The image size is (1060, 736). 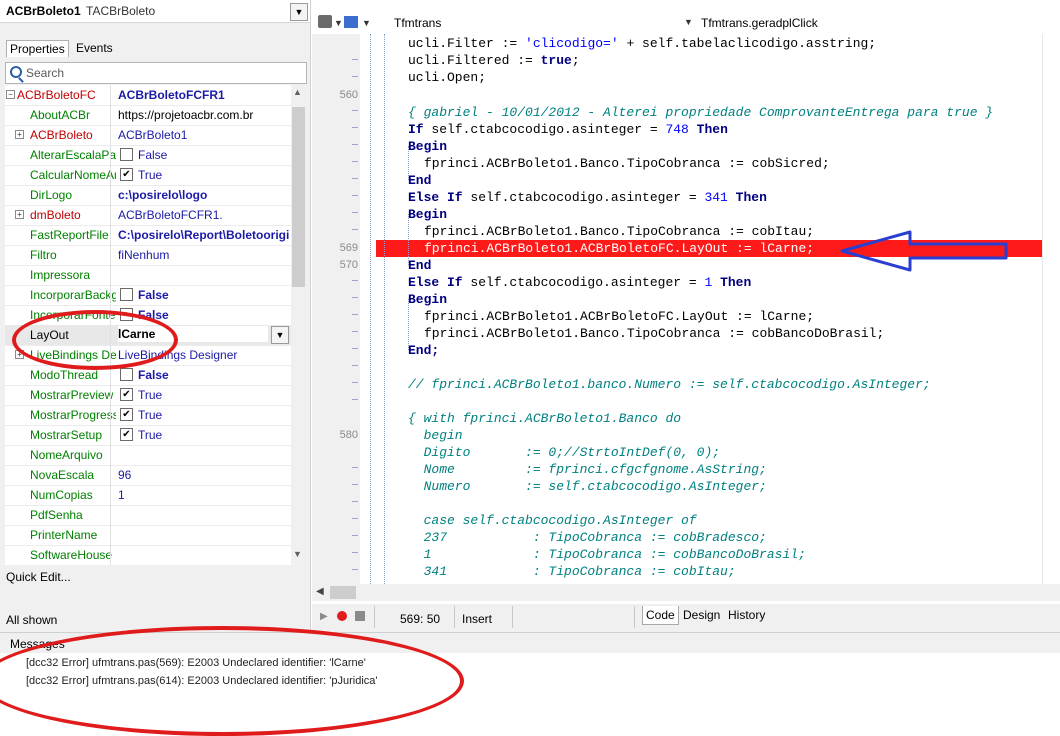 I want to click on code-comment: begin, so click(x=435, y=435).